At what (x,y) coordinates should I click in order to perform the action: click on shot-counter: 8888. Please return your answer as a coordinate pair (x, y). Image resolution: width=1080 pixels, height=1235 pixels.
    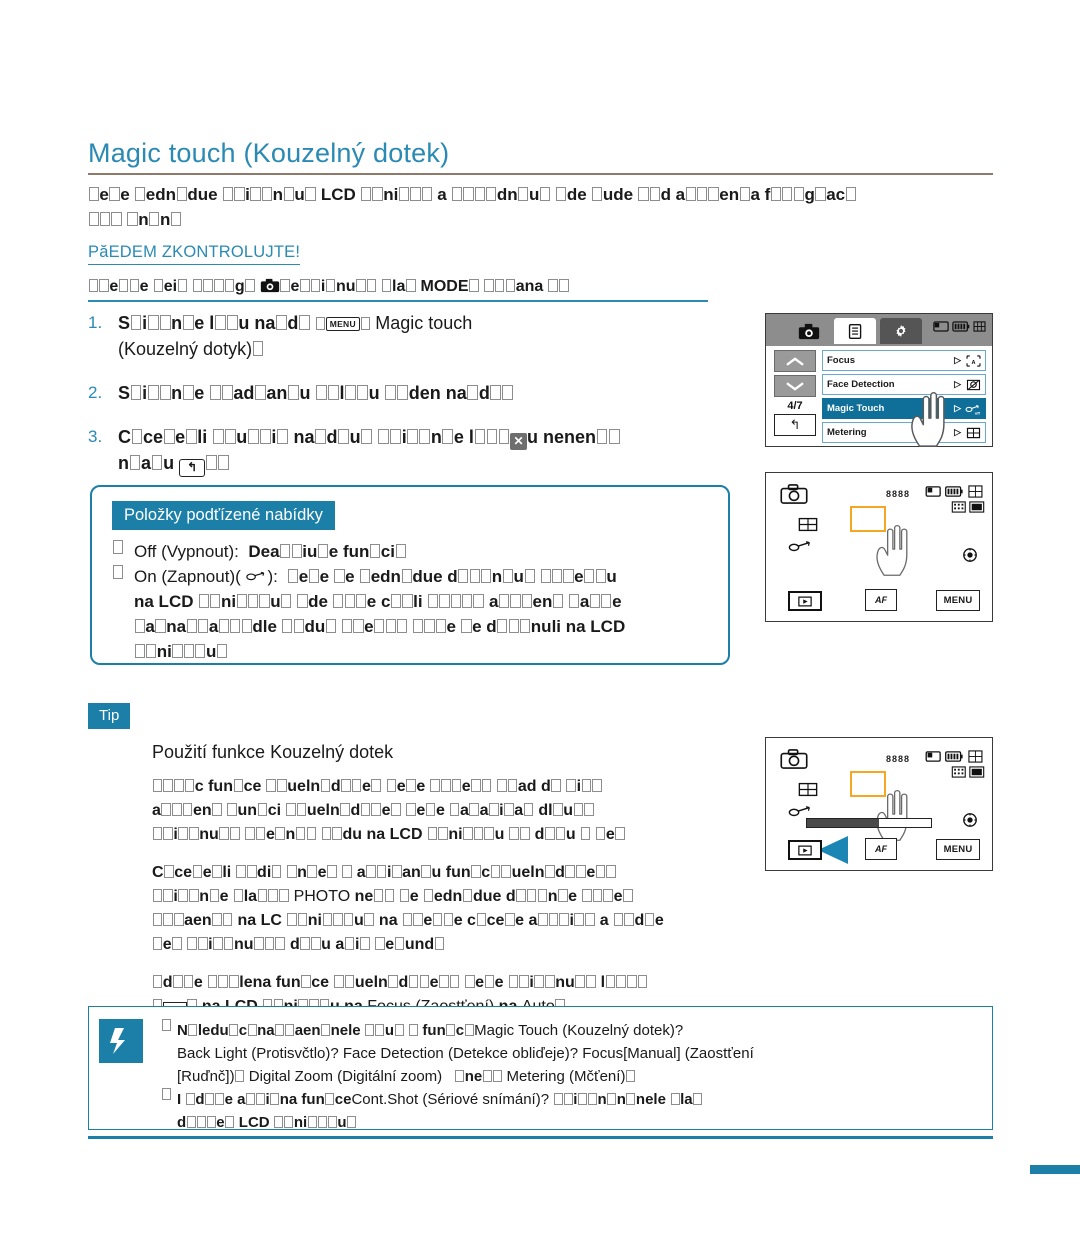
    Looking at the image, I should click on (898, 494).